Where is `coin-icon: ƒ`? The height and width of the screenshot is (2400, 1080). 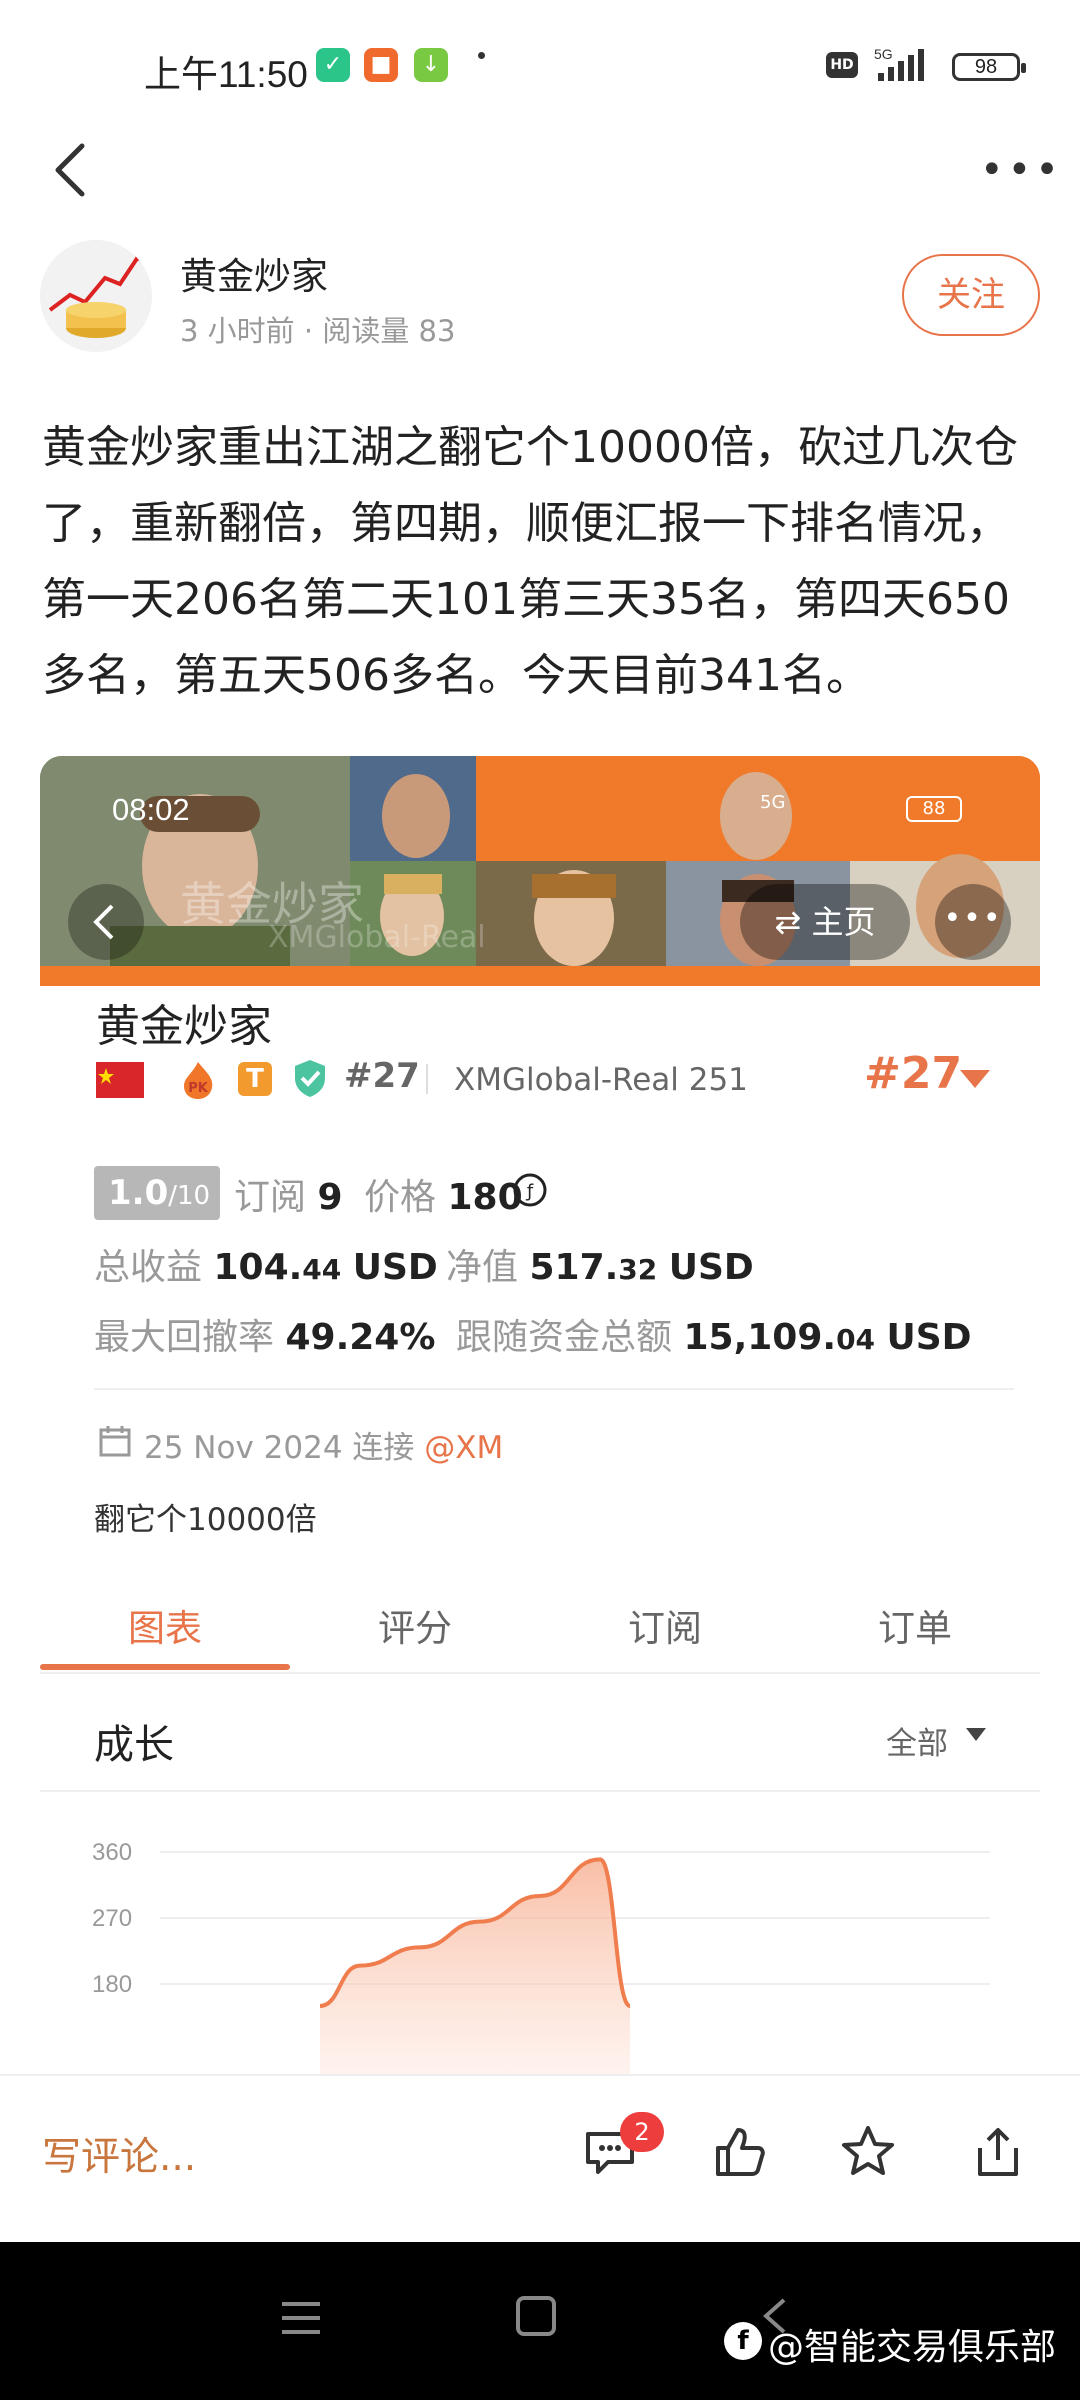
coin-icon: ƒ is located at coordinates (530, 1190).